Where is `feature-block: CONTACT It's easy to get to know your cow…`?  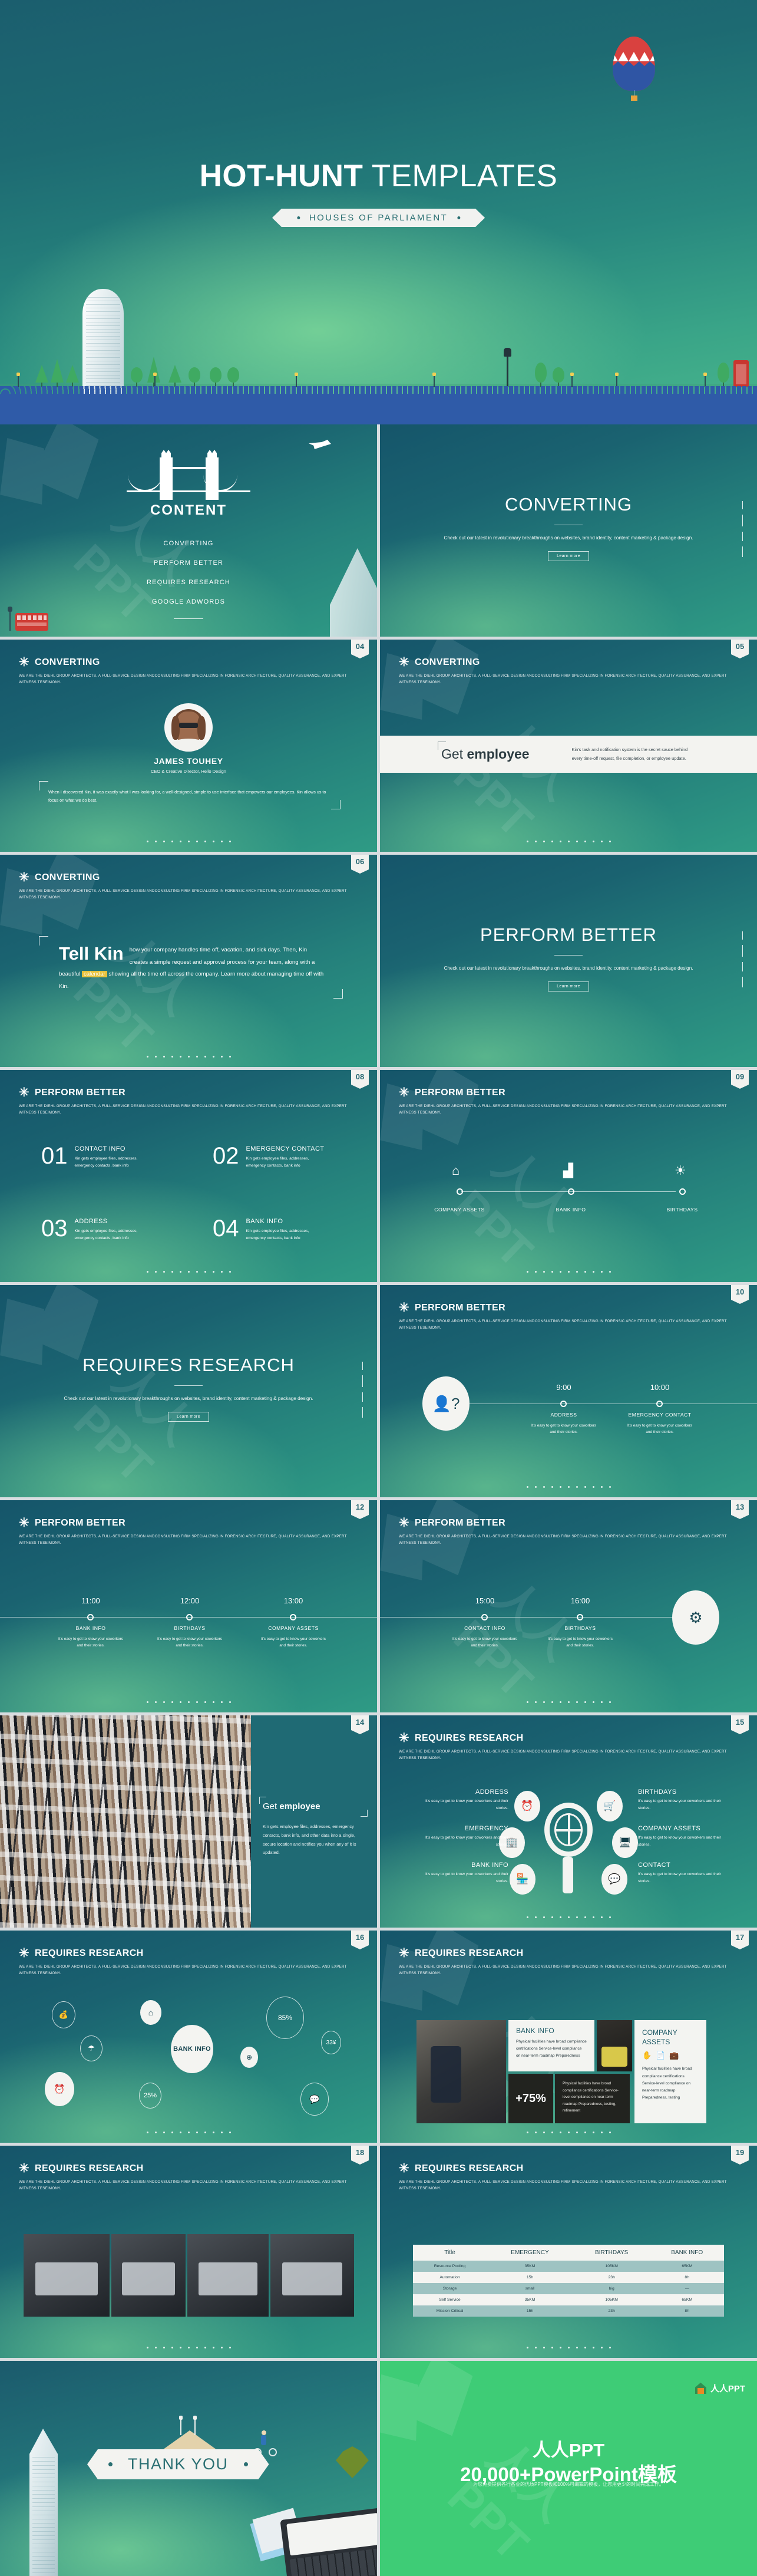
feature-block: CONTACT It's easy to get to know your cow… is located at coordinates (684, 1873).